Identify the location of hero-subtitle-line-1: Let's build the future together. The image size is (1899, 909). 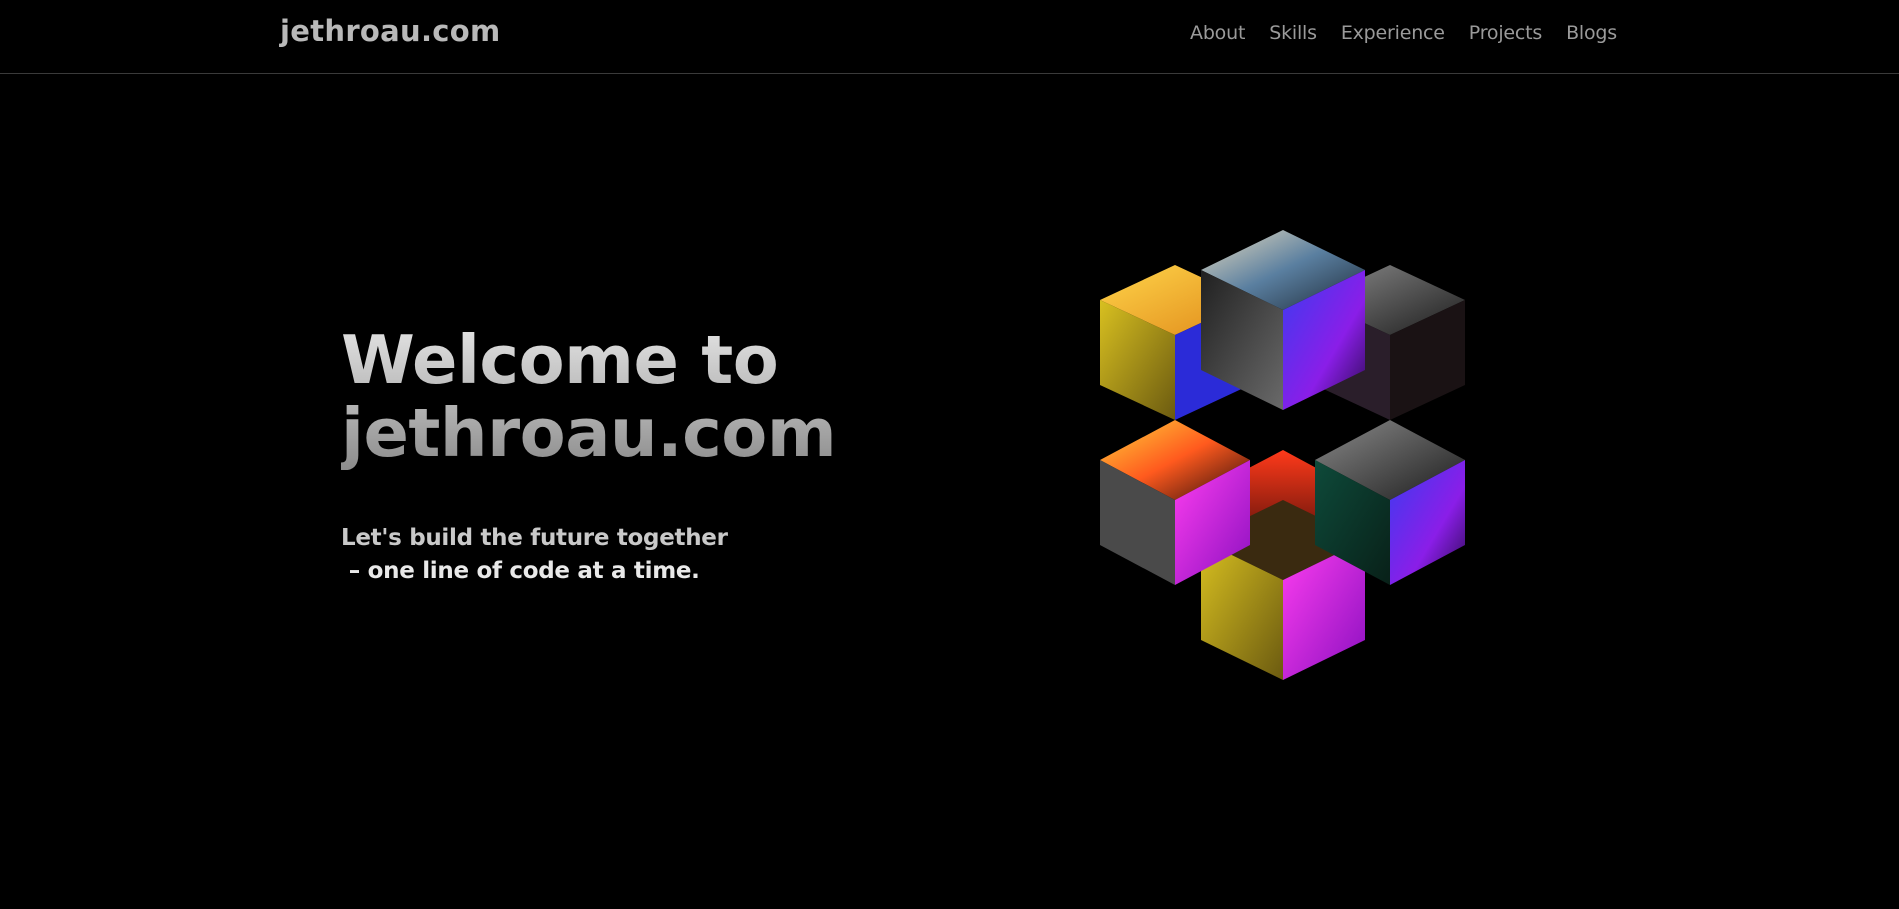
(534, 538).